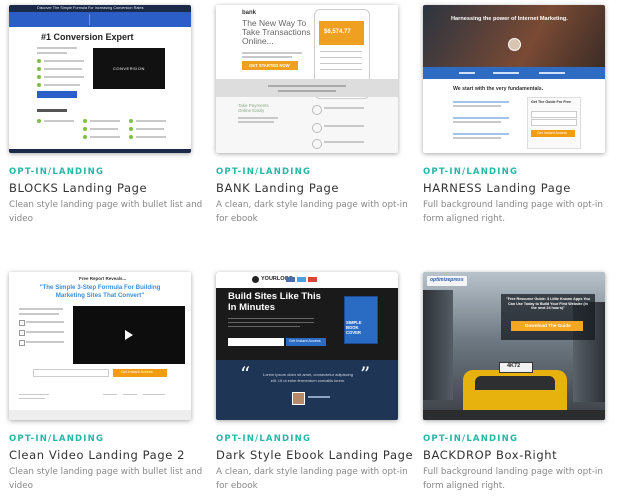 The width and height of the screenshot is (624, 497). I want to click on preview-taxi-sign: 4K72, so click(514, 366).